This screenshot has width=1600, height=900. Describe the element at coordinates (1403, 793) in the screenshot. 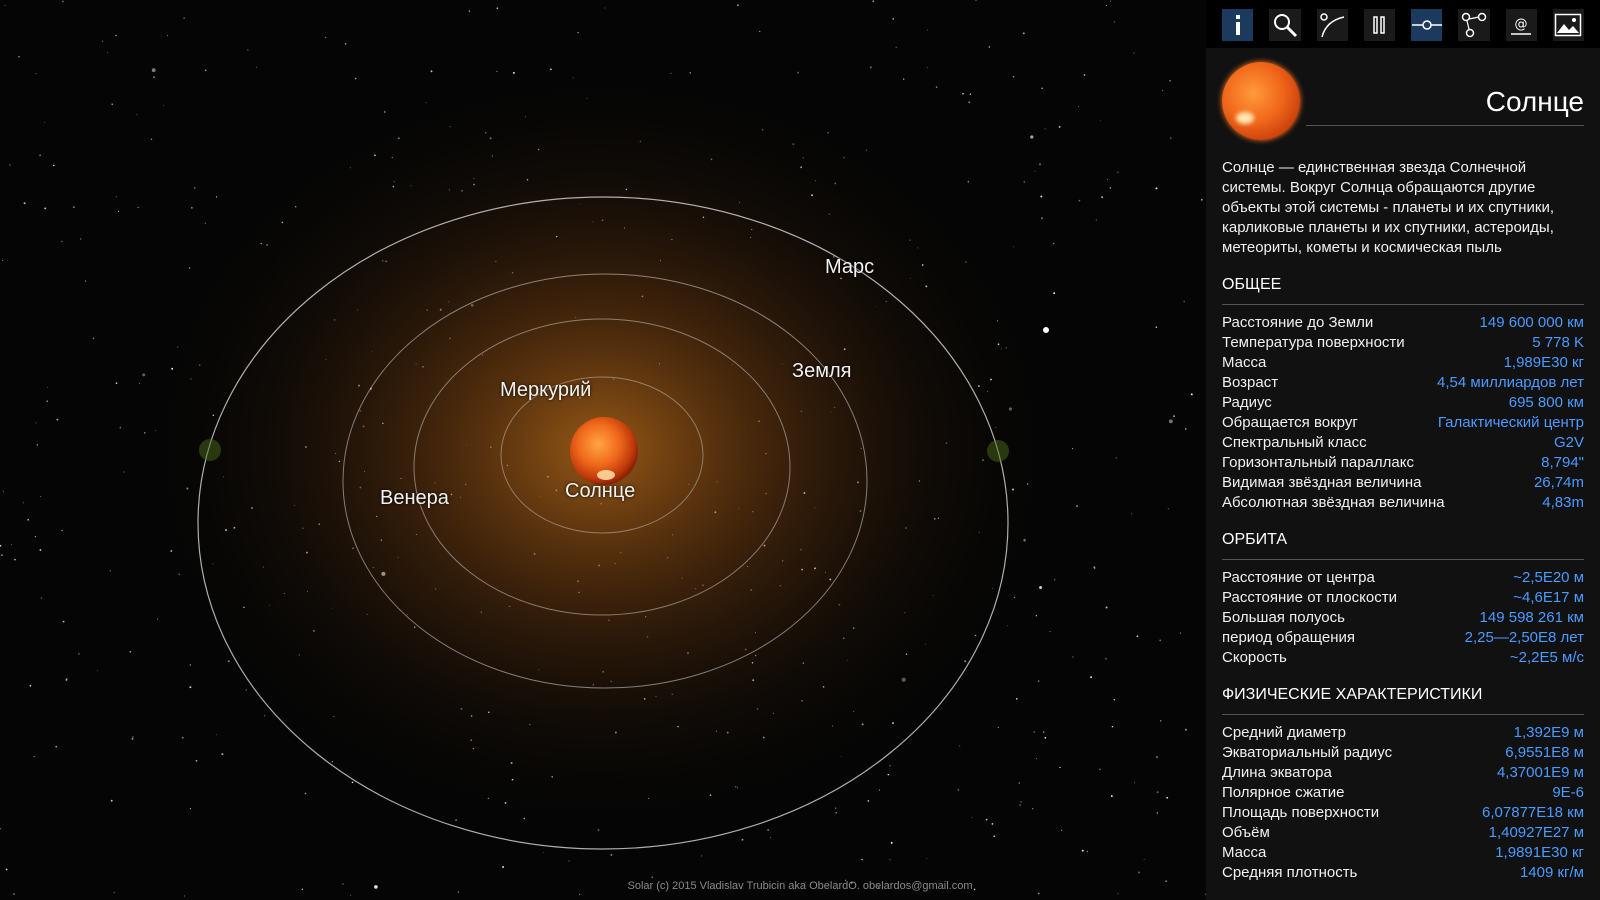

I see `property-row: Полярное сжатие 9E-6` at that location.